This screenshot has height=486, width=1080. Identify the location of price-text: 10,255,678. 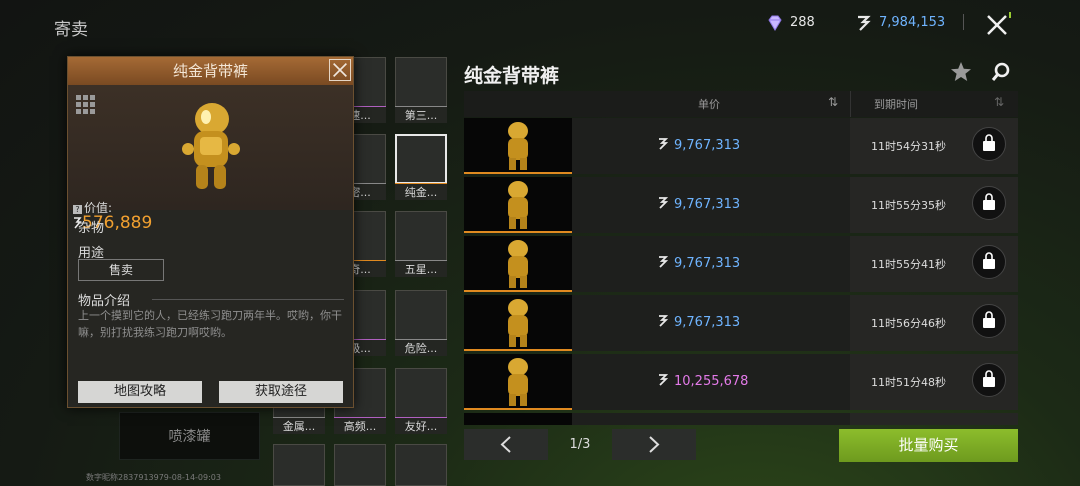
(711, 381).